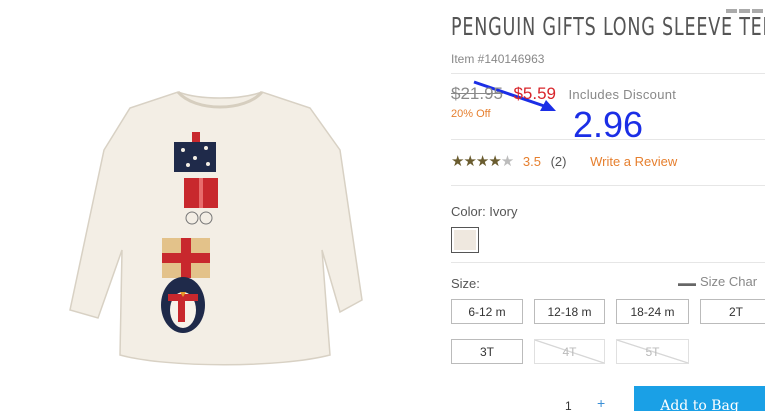  I want to click on add-to-bag-button: Add to Bag, so click(699, 400).